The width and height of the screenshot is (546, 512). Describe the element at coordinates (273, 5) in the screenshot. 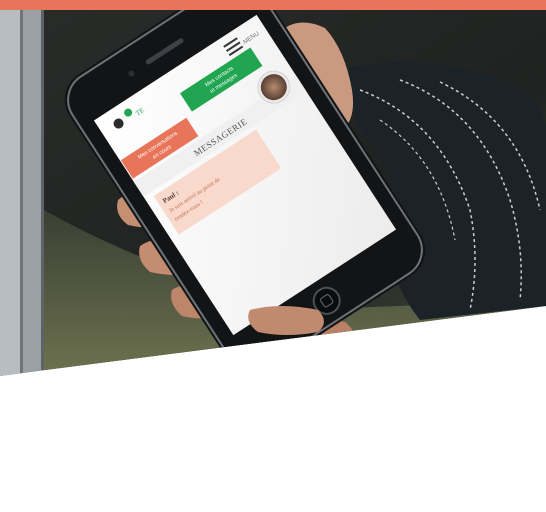

I see `top-accent-bar` at that location.